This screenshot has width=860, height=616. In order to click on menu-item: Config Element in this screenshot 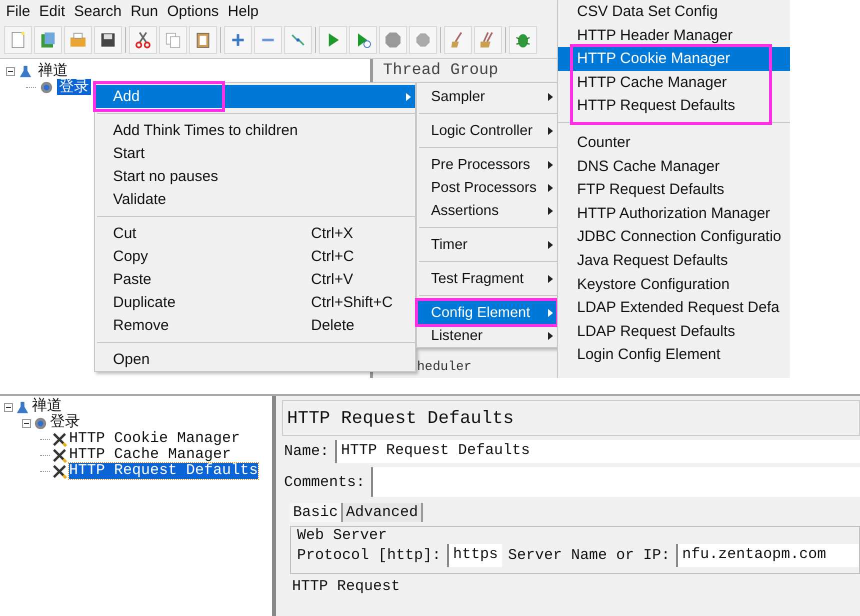, I will do `click(487, 312)`.